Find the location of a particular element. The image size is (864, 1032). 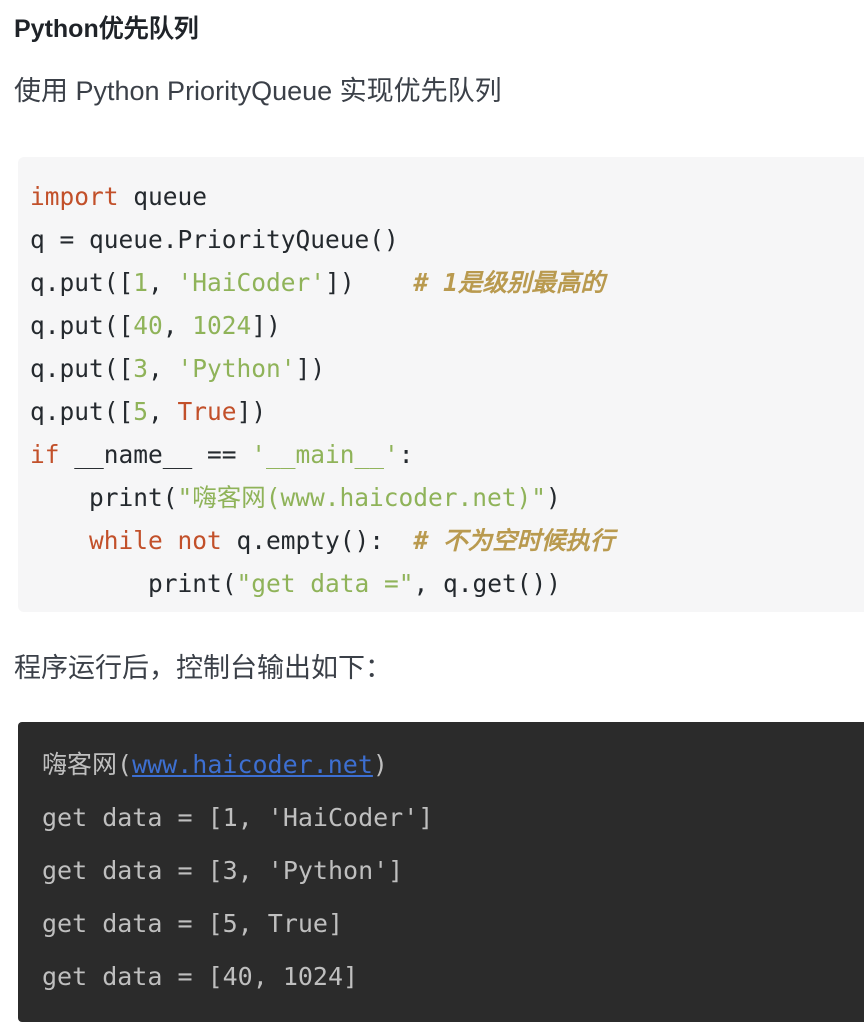

code-line: q.put([3, 'Python']) is located at coordinates (177, 368).